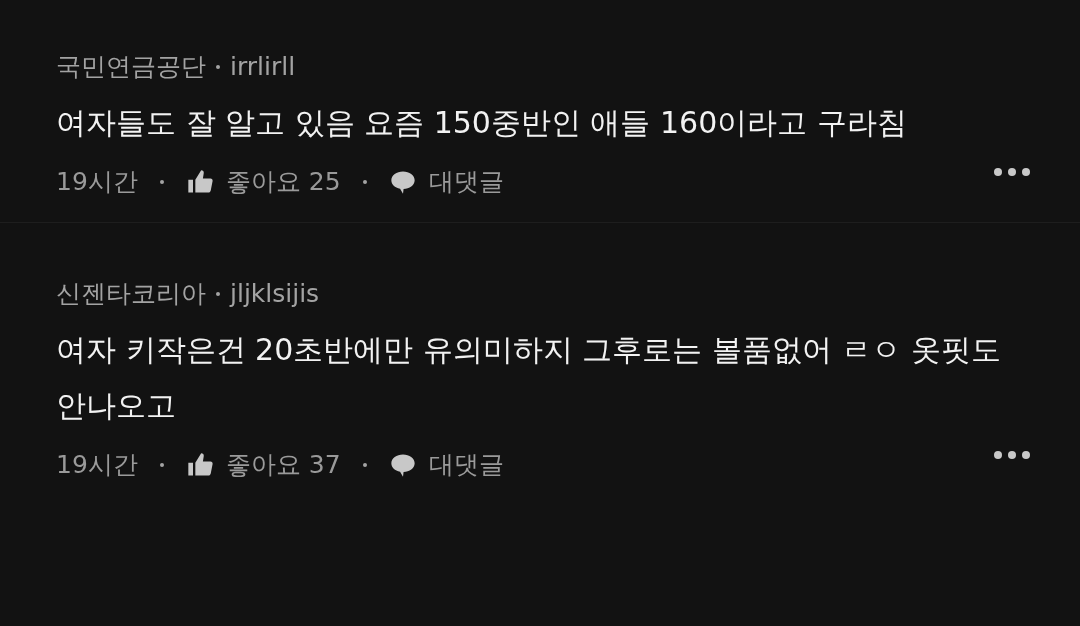 The image size is (1080, 626). I want to click on user-id: irrlirll, so click(263, 66).